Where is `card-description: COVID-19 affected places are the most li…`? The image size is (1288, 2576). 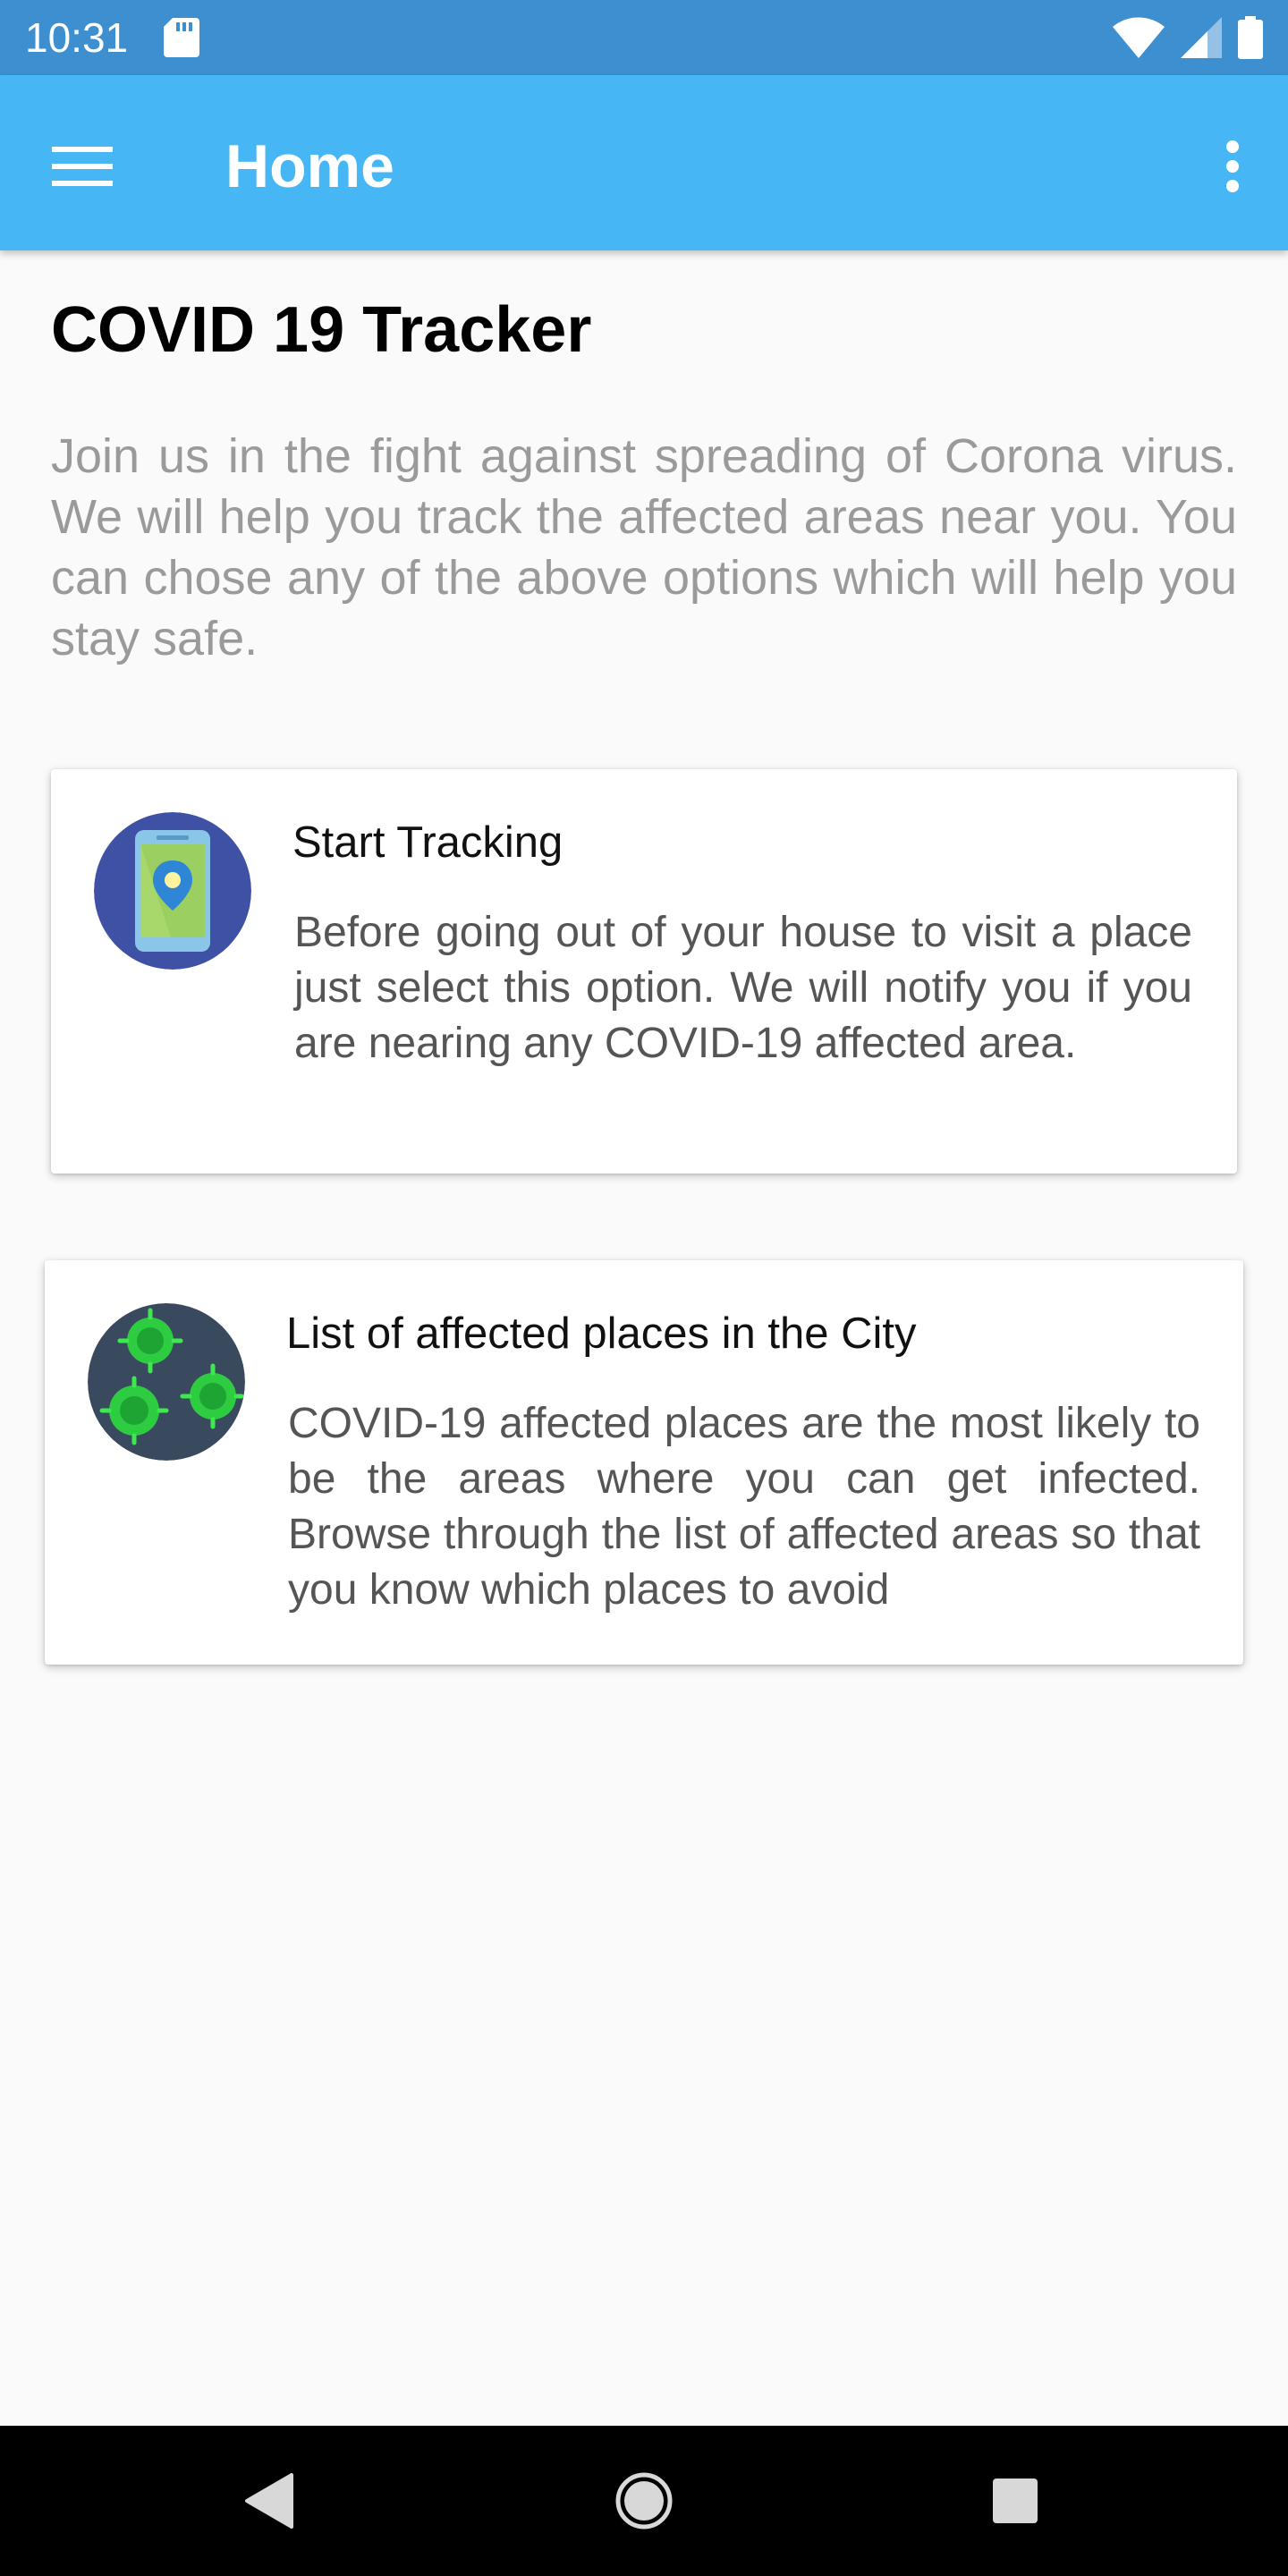 card-description: COVID-19 affected places are the most li… is located at coordinates (744, 1507).